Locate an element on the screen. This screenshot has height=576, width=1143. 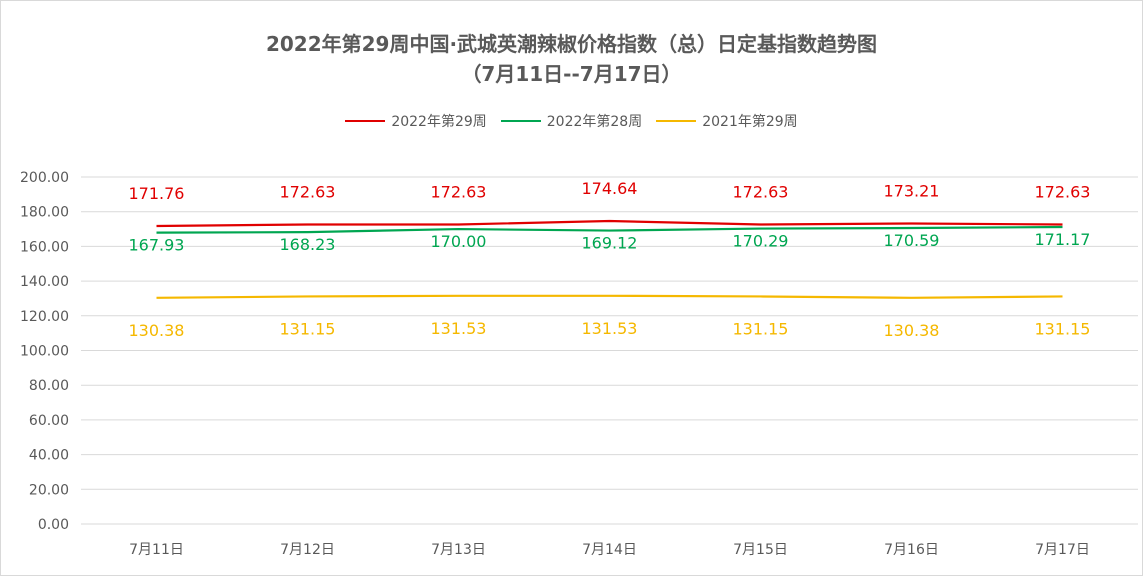
data-label: 174.64 is located at coordinates (610, 188).